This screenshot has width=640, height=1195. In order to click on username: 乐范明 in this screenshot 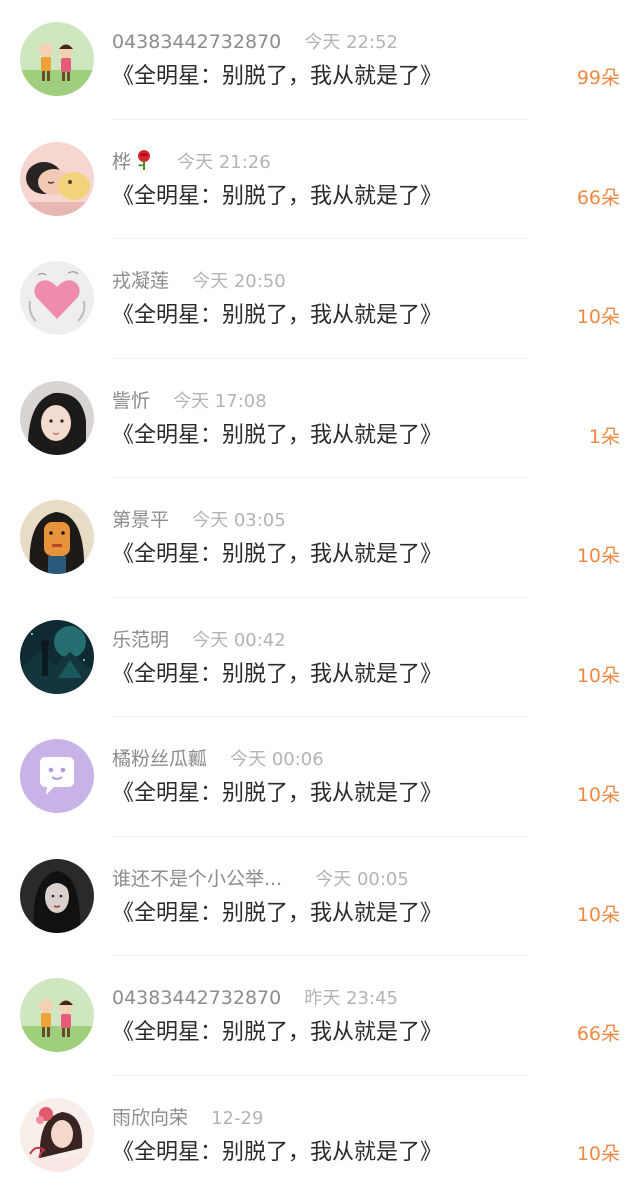, I will do `click(140, 640)`.